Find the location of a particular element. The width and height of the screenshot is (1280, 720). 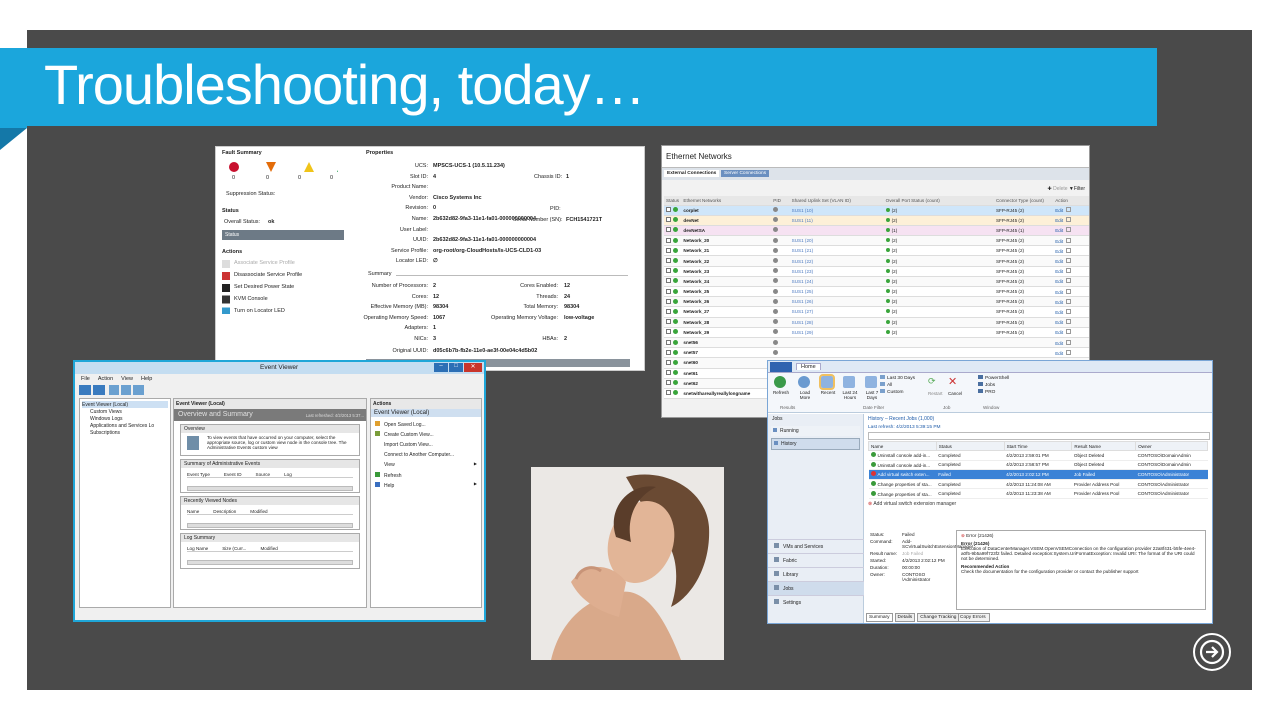

ribbon-button: Recent is located at coordinates (828, 392).